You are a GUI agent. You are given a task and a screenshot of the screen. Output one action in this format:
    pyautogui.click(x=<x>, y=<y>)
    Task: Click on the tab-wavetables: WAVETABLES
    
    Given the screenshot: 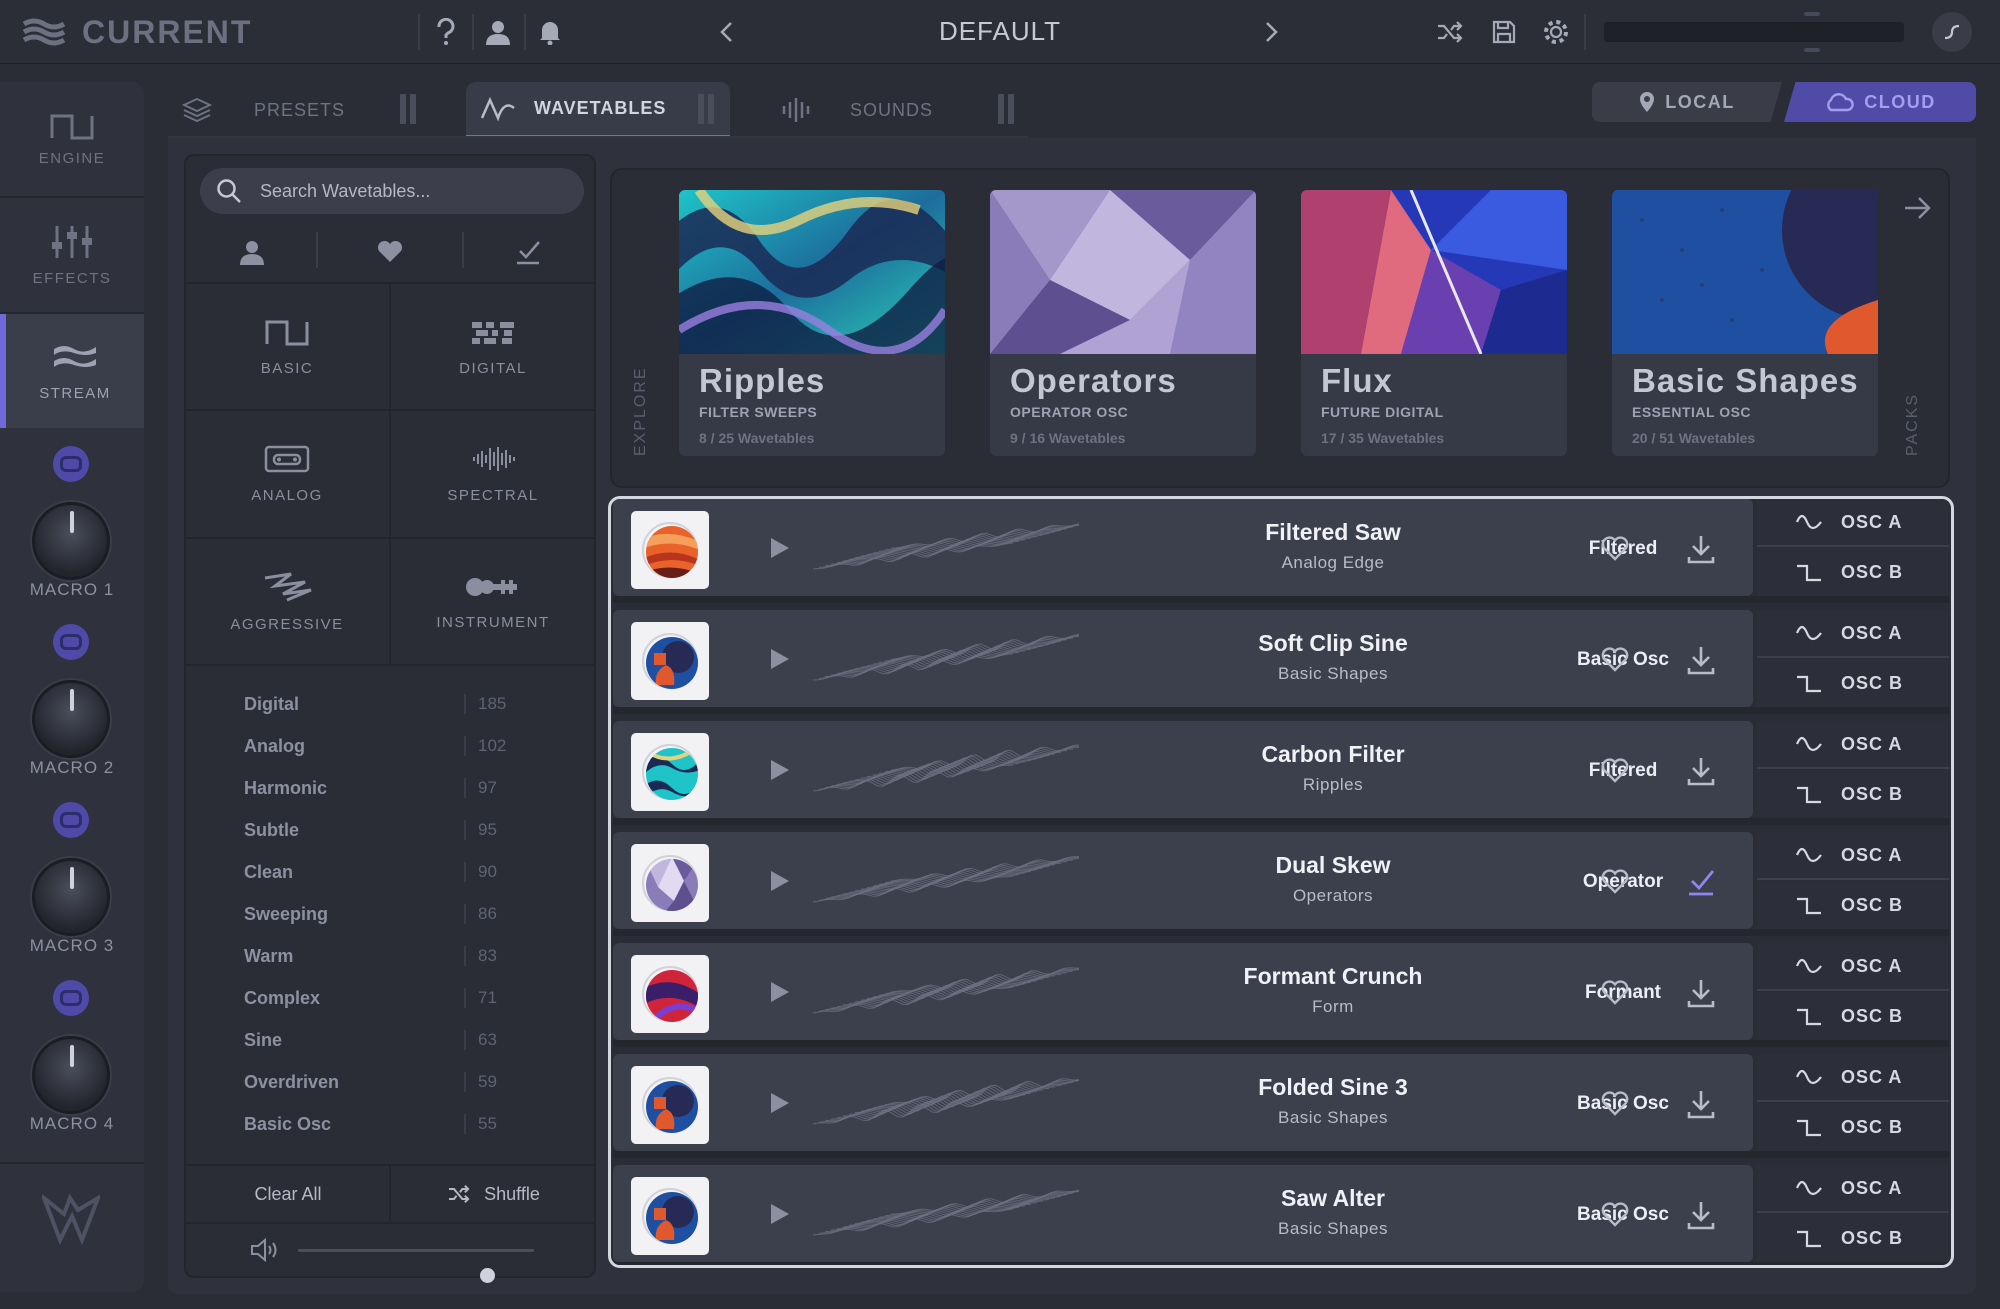 What is the action you would take?
    pyautogui.click(x=598, y=110)
    